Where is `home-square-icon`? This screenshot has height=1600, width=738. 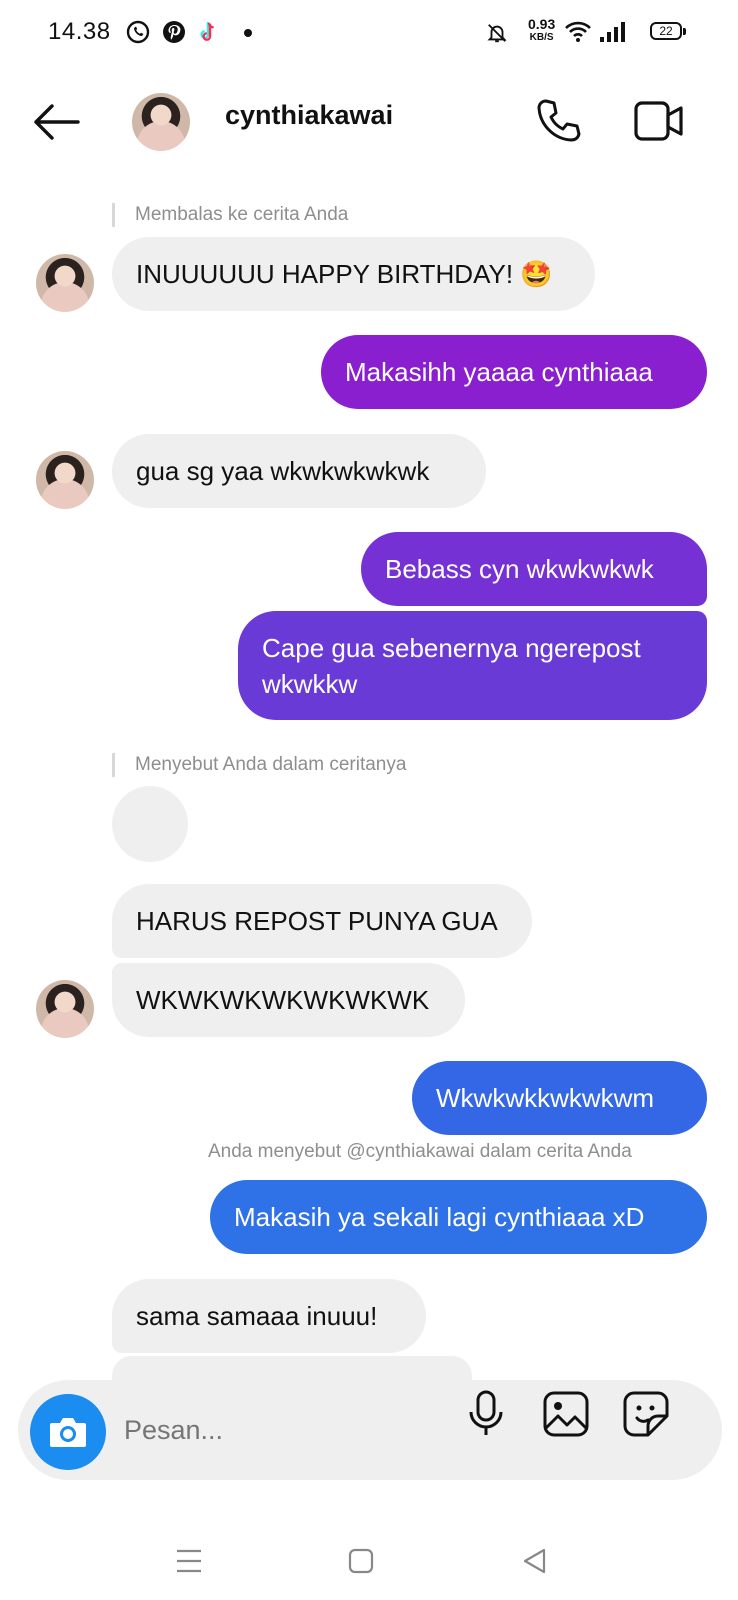 home-square-icon is located at coordinates (361, 1561).